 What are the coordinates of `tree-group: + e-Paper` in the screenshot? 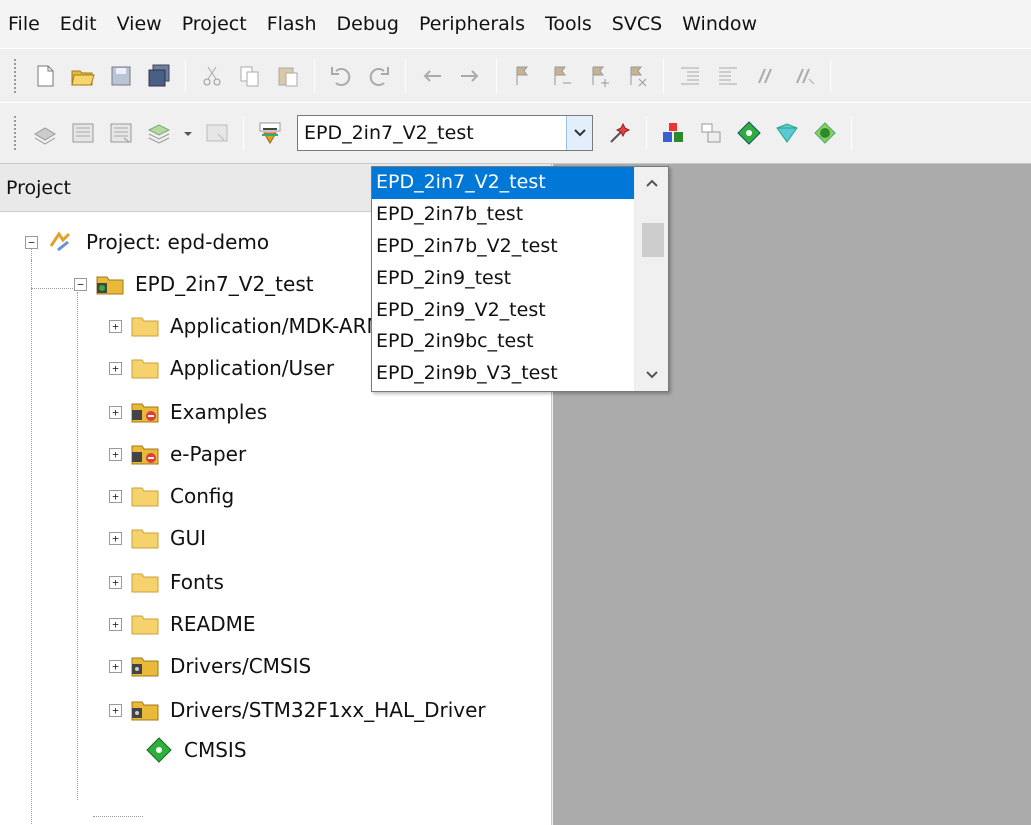 It's located at (177, 454).